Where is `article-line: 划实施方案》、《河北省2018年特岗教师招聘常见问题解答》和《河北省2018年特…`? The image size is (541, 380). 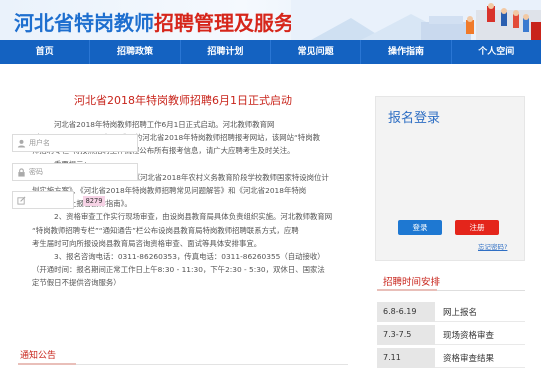
article-line: 划实施方案》、《河北省2018年特岗教师招聘常见问题解答》和《河北省2018年特… is located at coordinates (169, 191).